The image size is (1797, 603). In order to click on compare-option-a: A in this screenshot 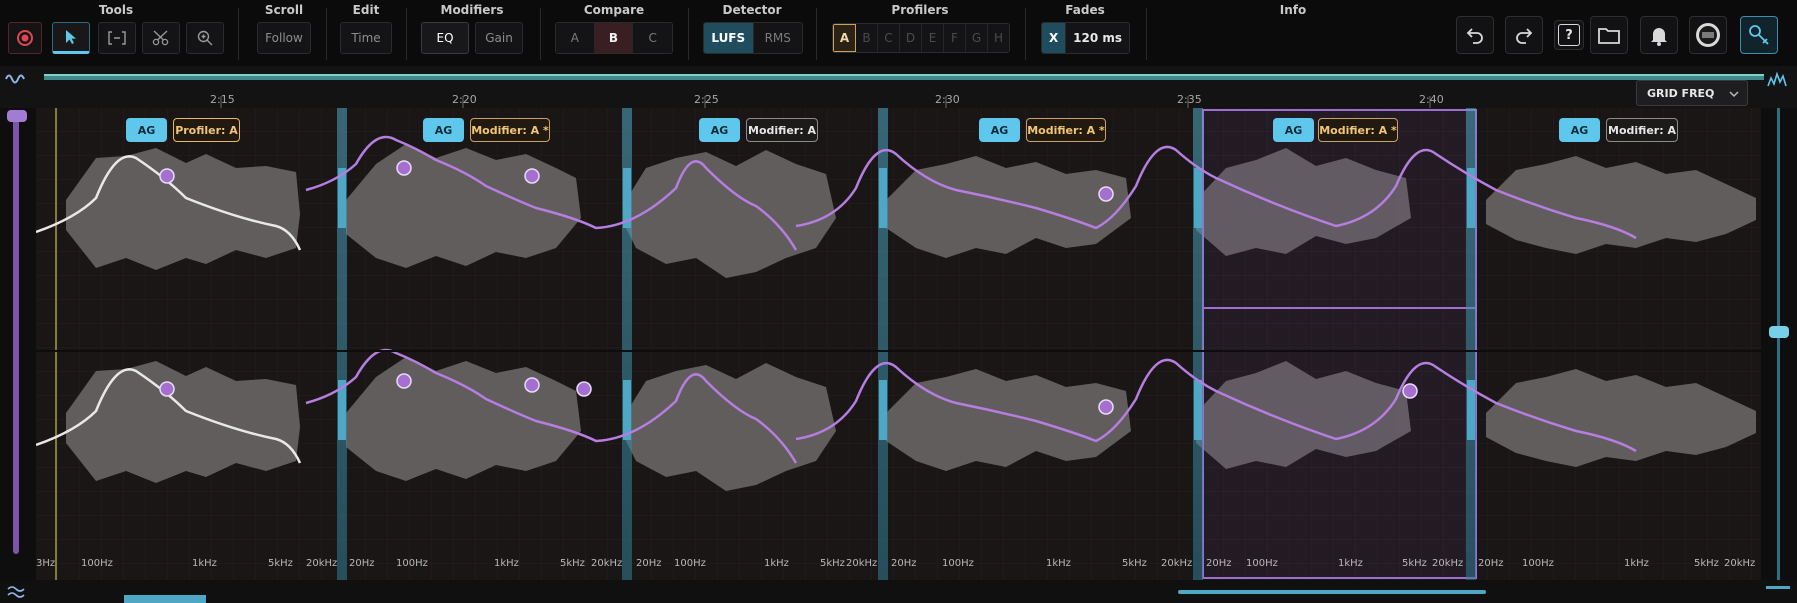, I will do `click(575, 38)`.